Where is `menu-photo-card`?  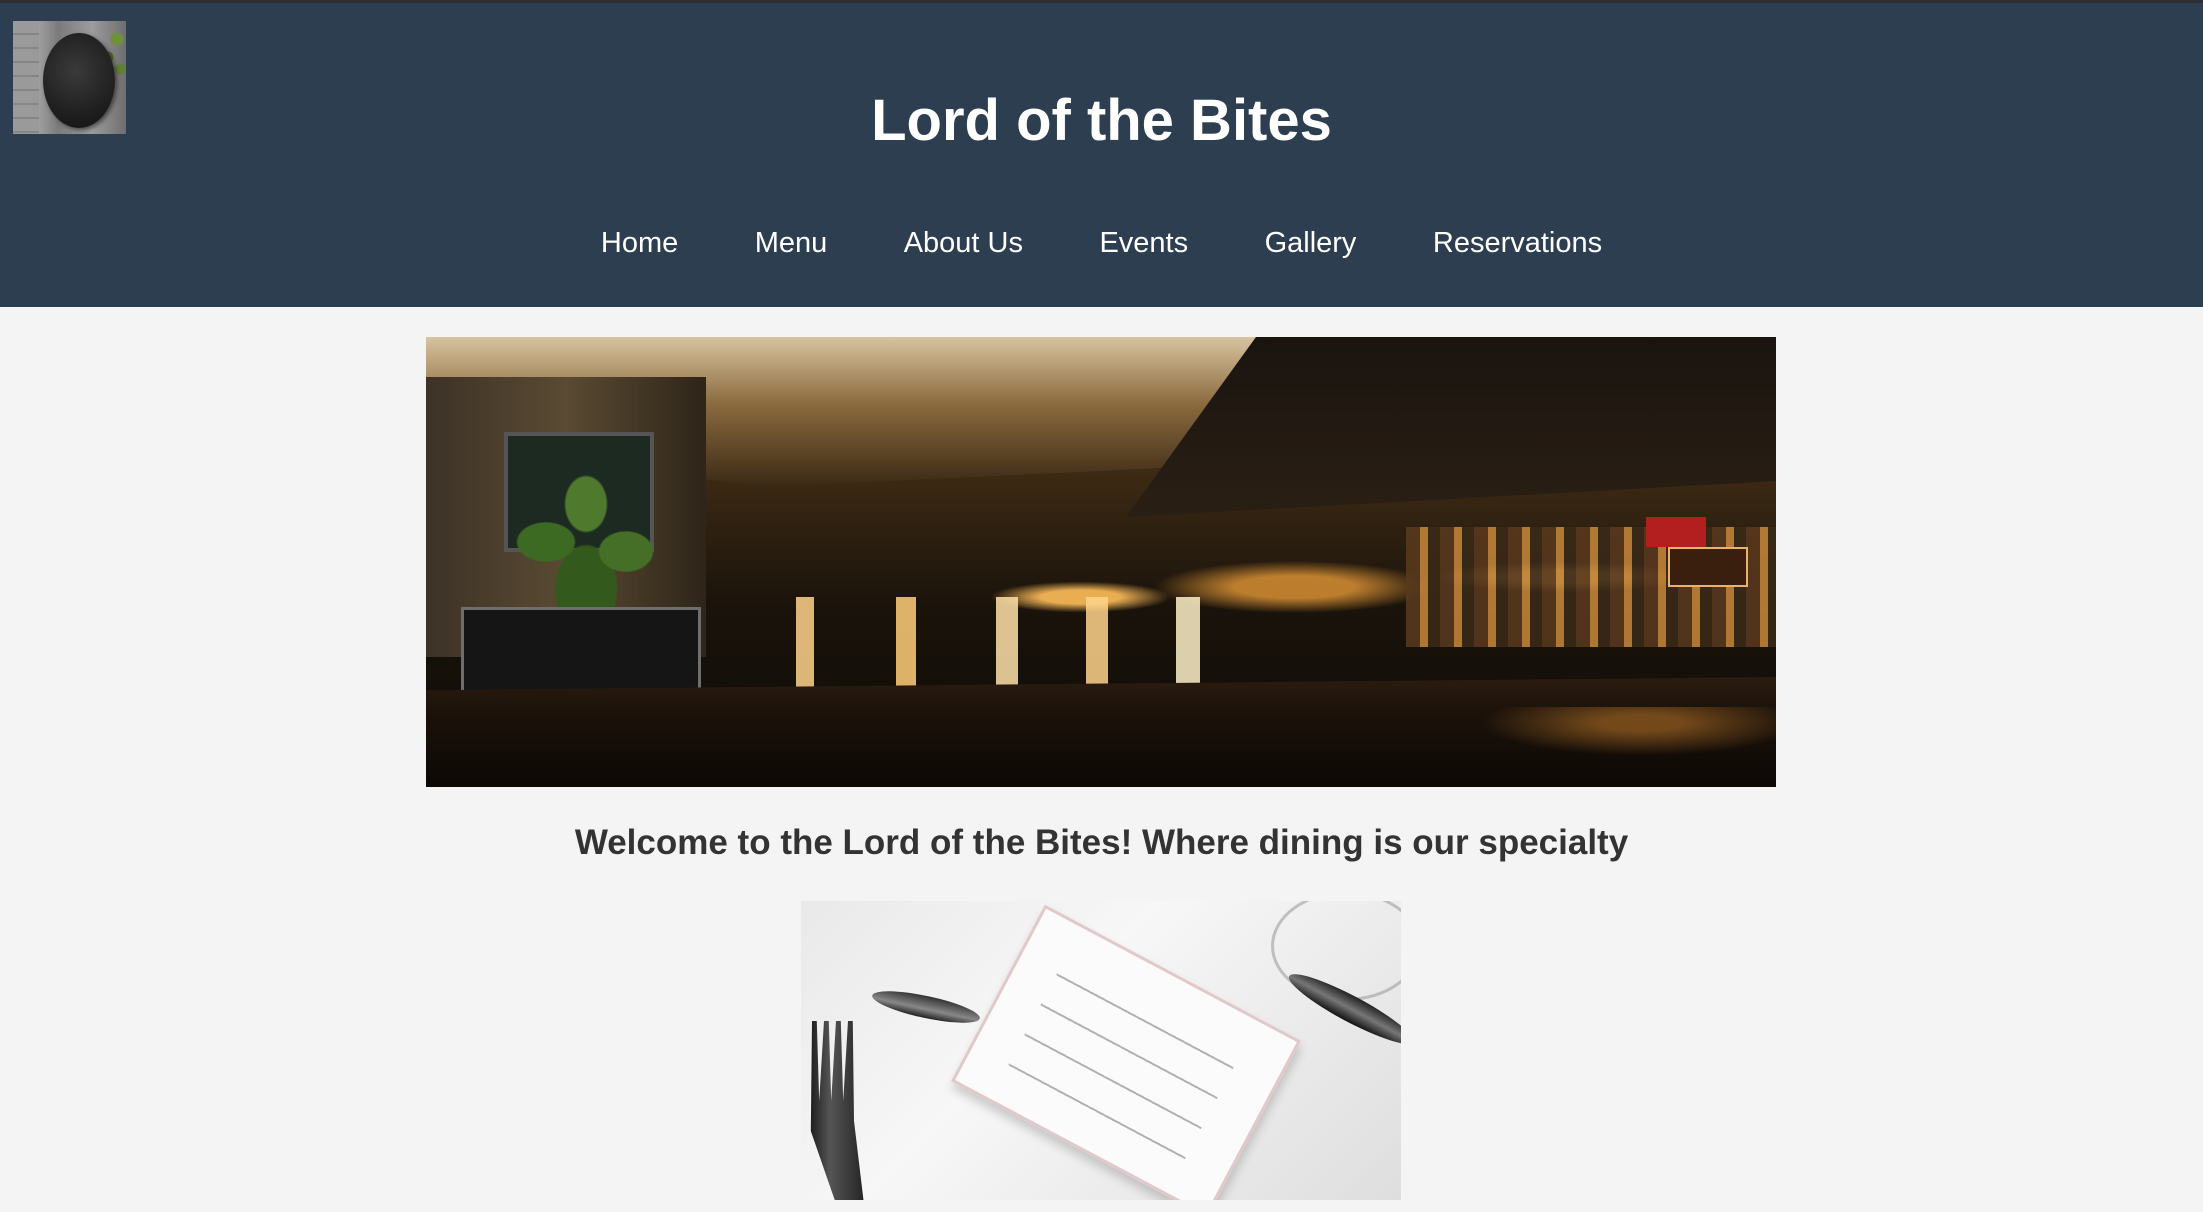 menu-photo-card is located at coordinates (1126, 1052).